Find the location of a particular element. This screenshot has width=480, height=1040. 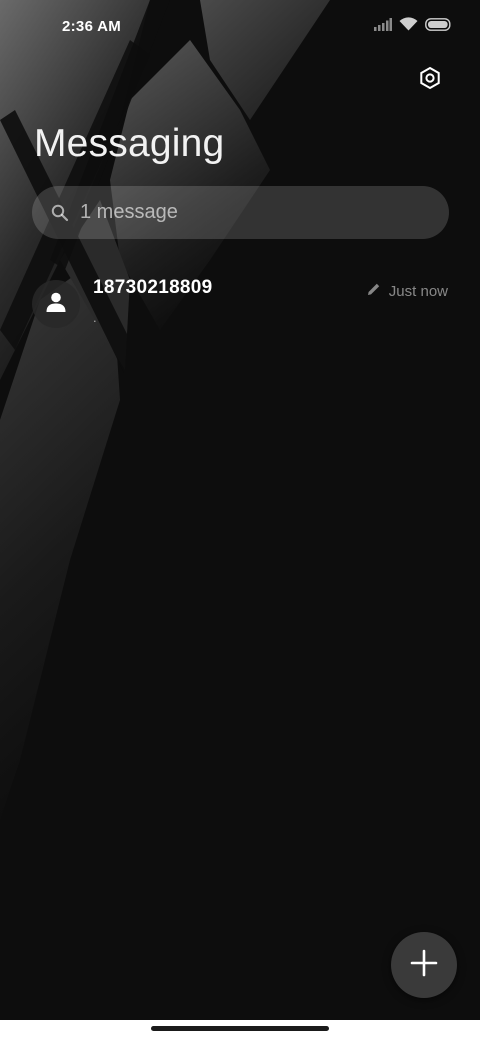

conversation-meta: Just now is located at coordinates (407, 291).